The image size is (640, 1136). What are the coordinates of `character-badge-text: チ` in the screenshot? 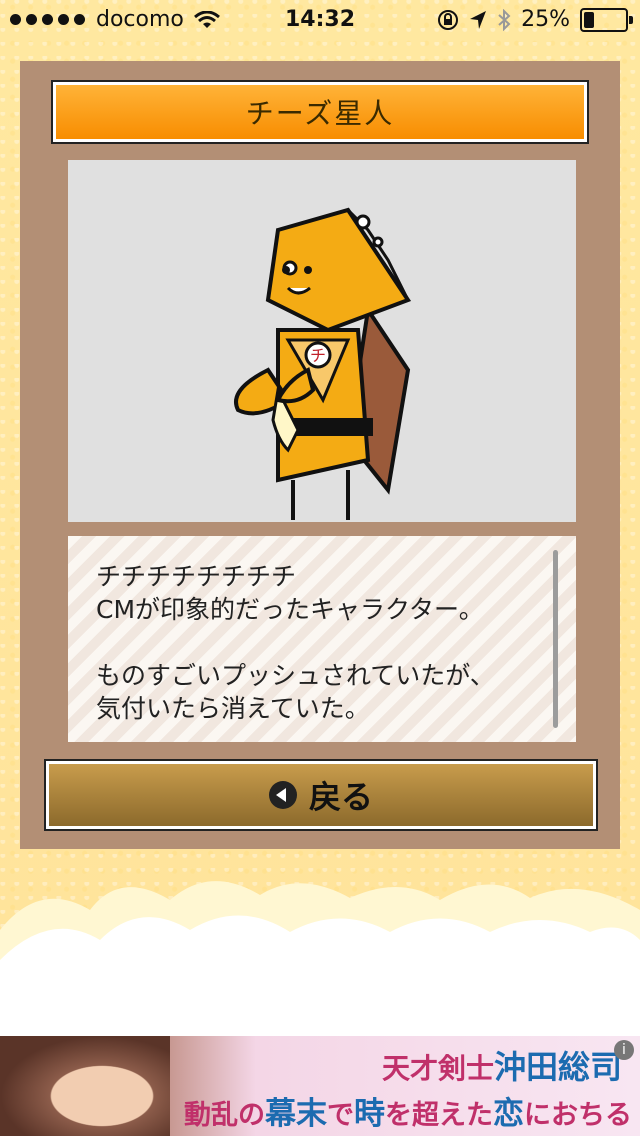 It's located at (318, 355).